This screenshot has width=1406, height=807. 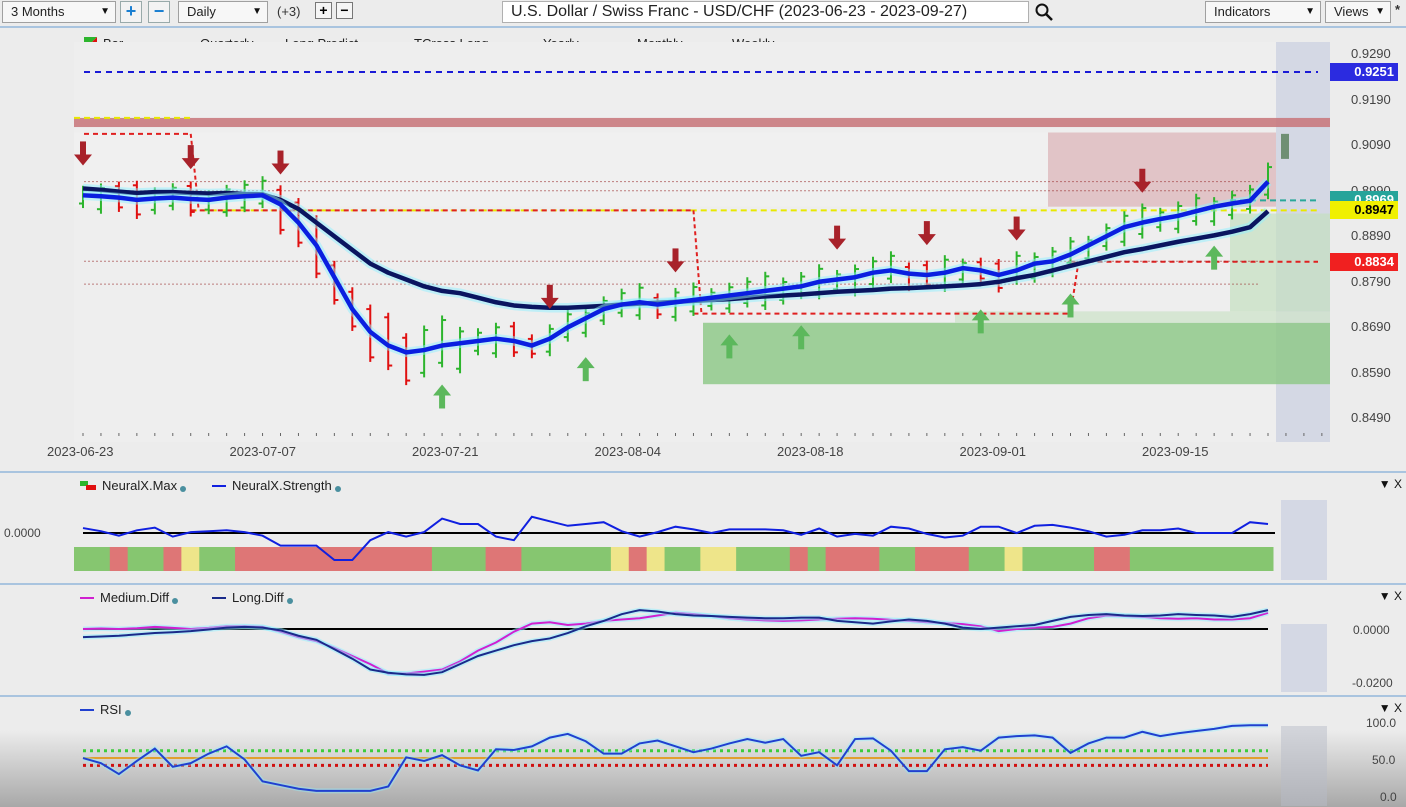 What do you see at coordinates (1364, 261) in the screenshot?
I see `price-tag: 0.8834` at bounding box center [1364, 261].